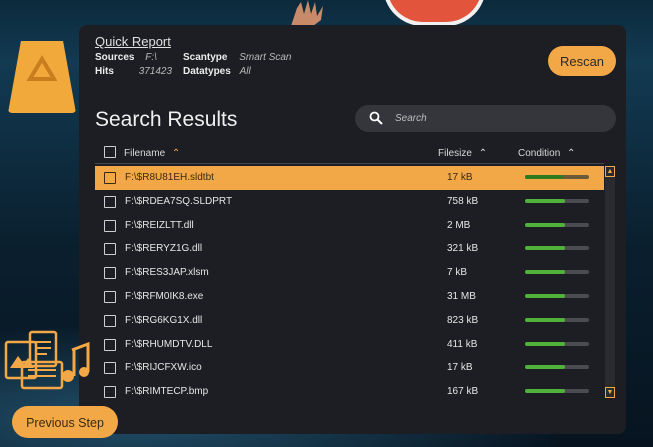 The image size is (653, 447). What do you see at coordinates (349, 297) in the screenshot?
I see `table-row: F:\$RFM0IK8.exe 31 MB` at bounding box center [349, 297].